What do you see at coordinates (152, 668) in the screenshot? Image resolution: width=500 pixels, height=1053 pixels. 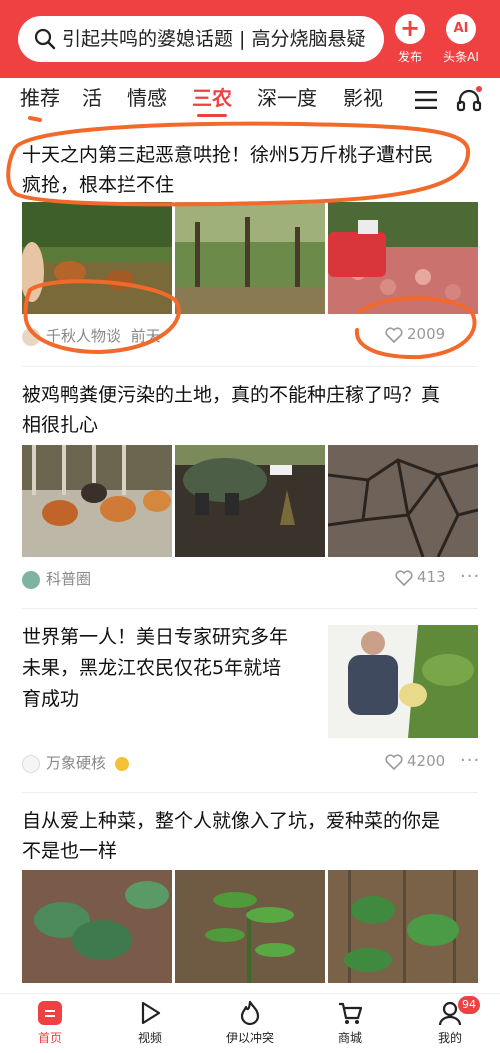 I see `title-line: 未果，黑龙江农民仅花5年就培` at bounding box center [152, 668].